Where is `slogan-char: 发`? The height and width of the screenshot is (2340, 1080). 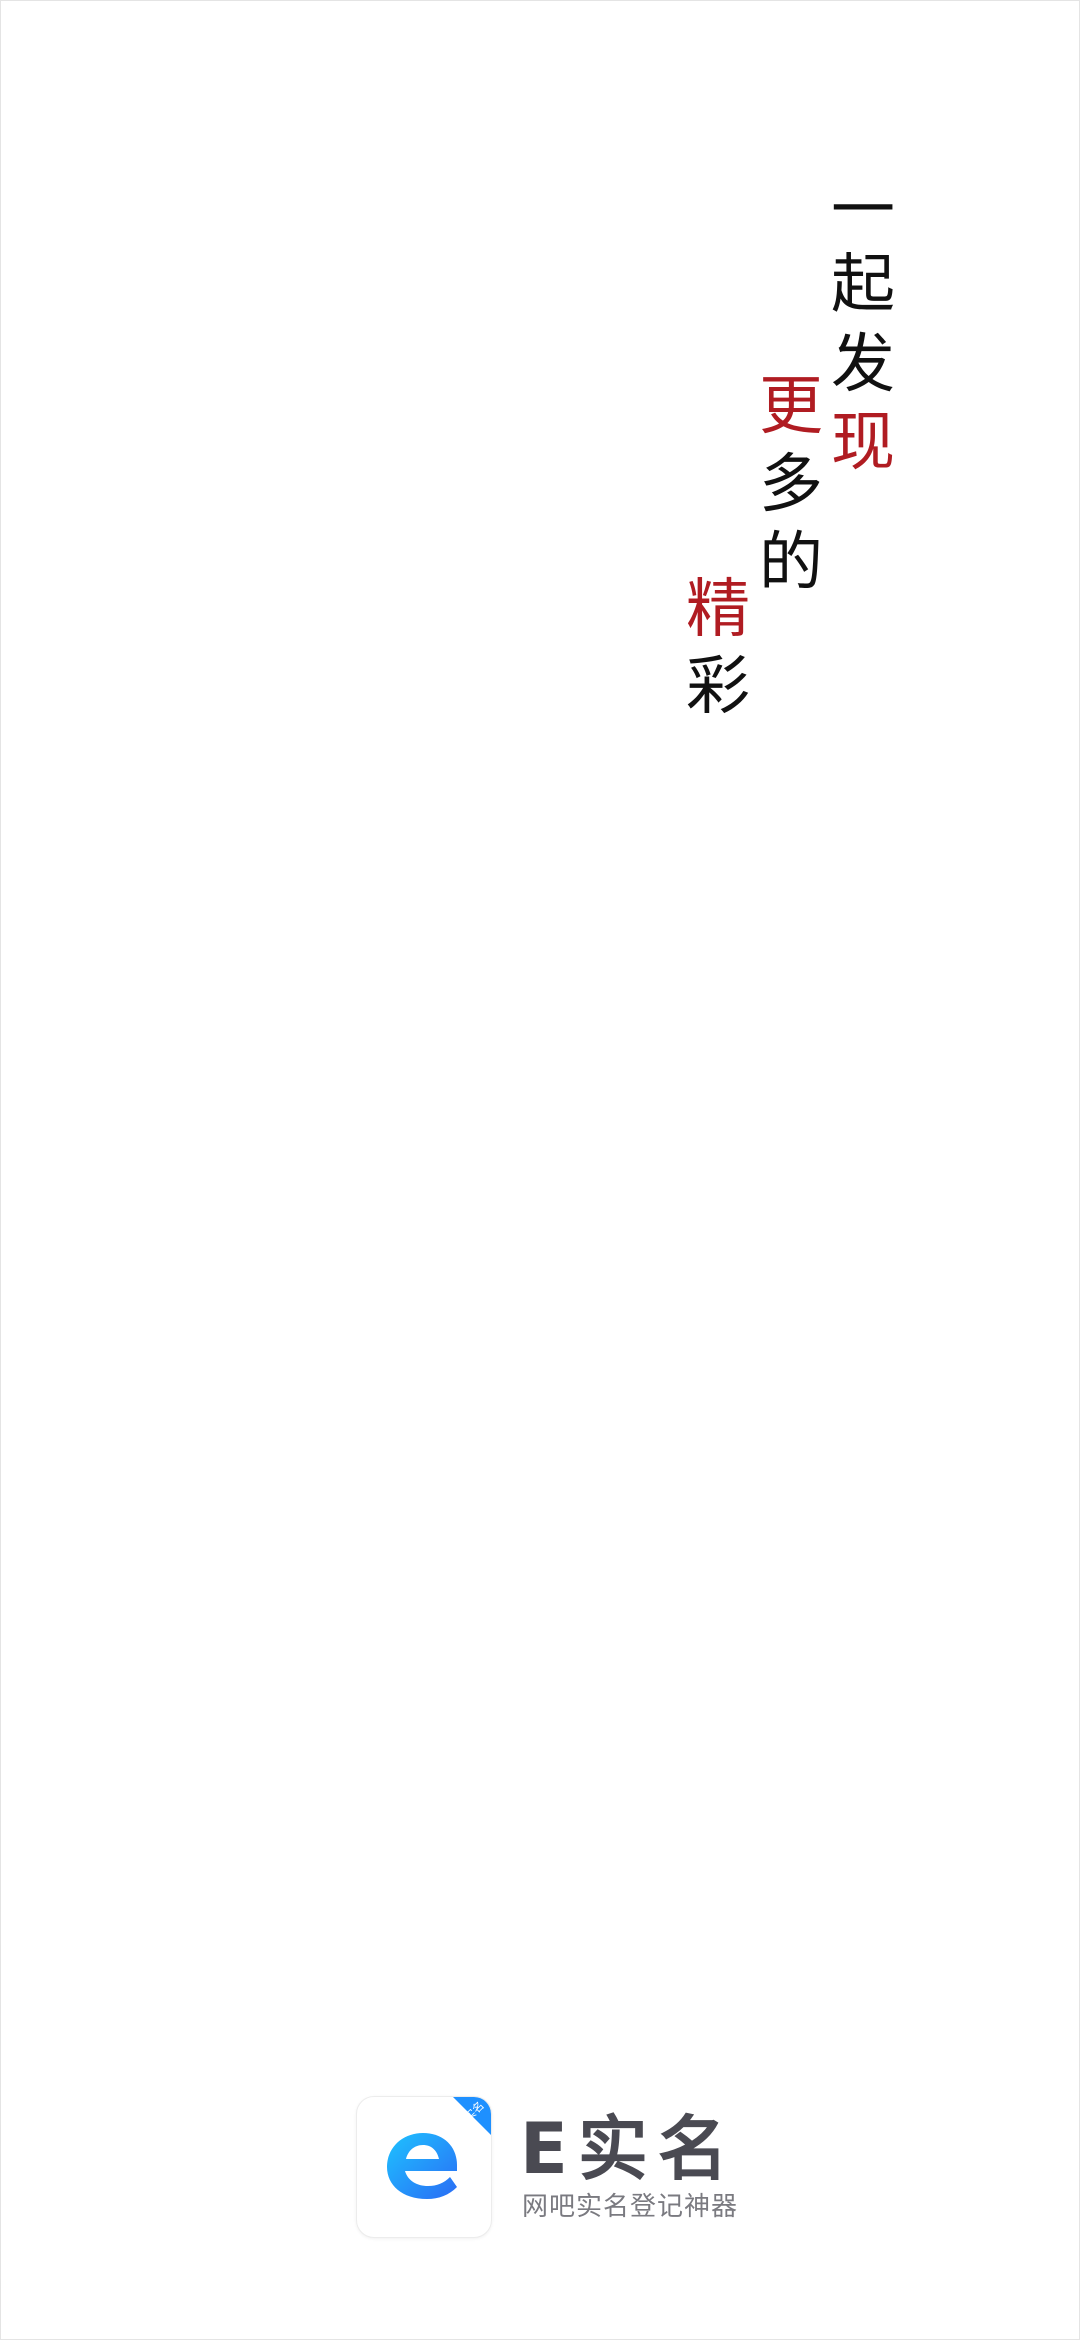 slogan-char: 发 is located at coordinates (863, 365).